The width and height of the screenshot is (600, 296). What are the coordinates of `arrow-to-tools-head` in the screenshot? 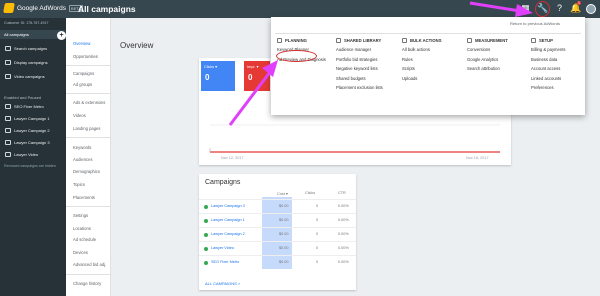 It's located at (524, 10).